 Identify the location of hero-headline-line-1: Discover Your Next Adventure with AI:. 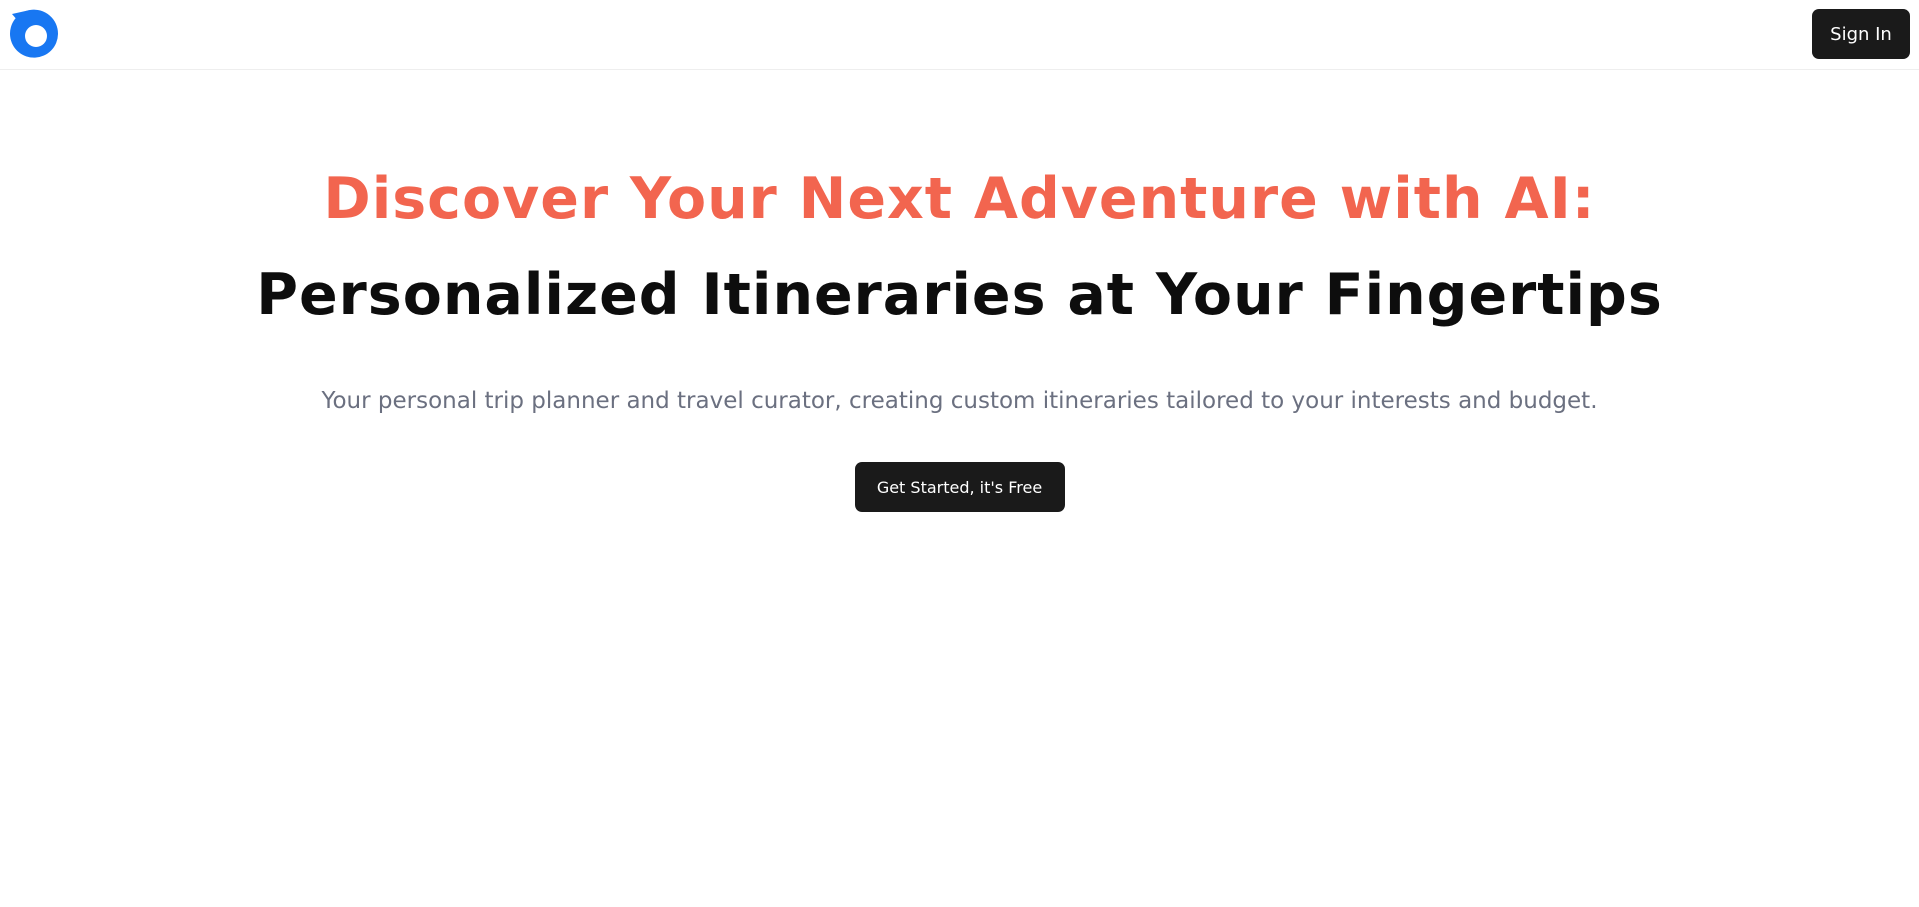
(959, 199).